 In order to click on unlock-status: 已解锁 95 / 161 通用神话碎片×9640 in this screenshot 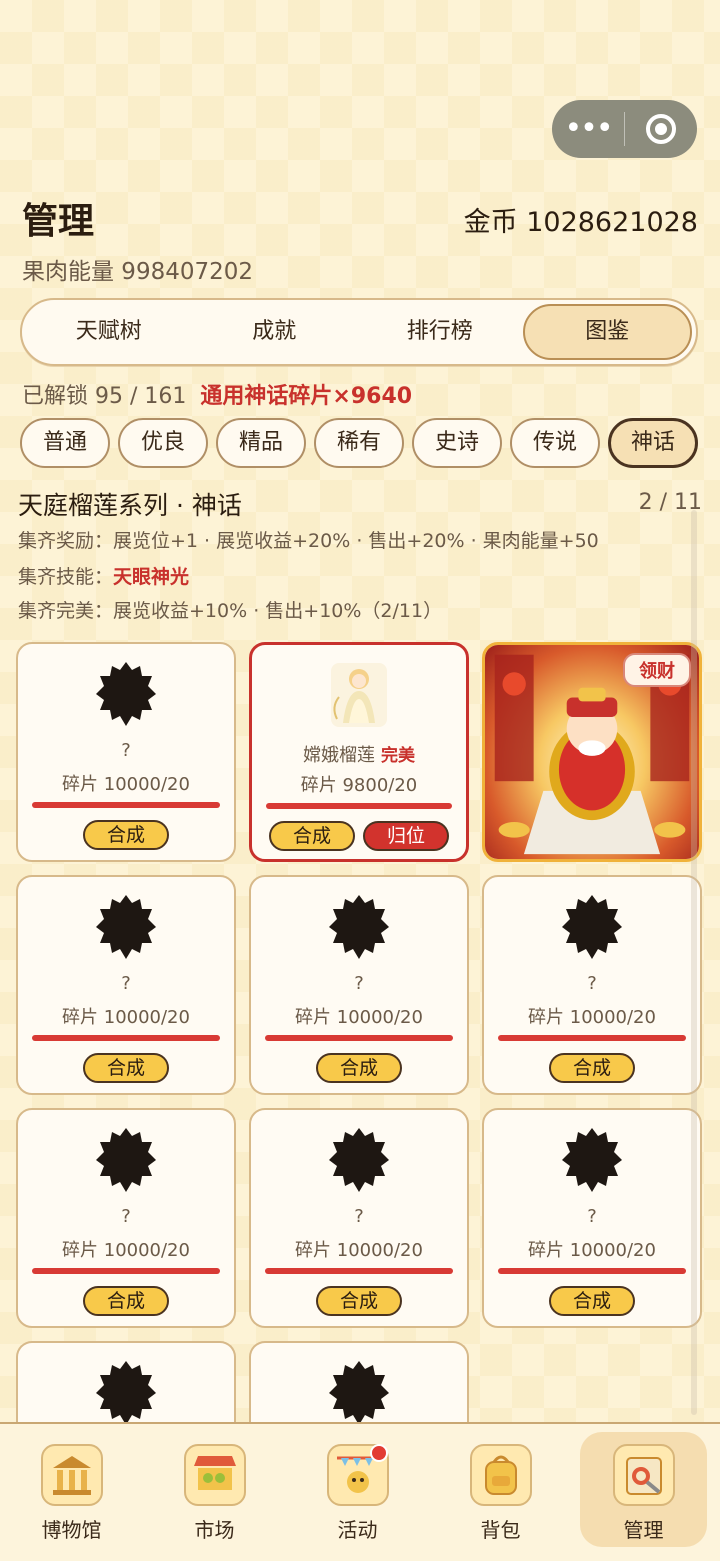, I will do `click(217, 394)`.